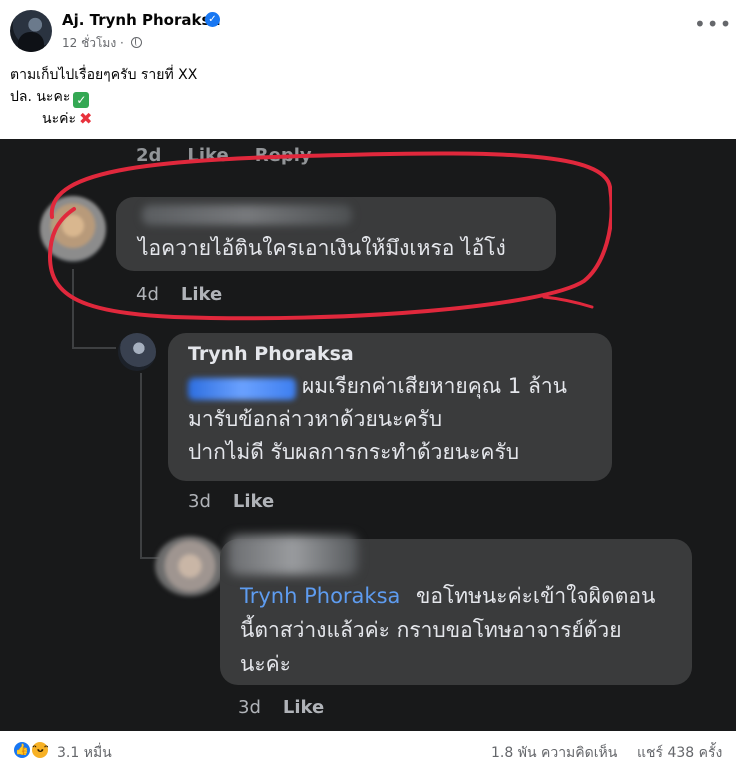 The height and width of the screenshot is (768, 736). Describe the element at coordinates (141, 20) in the screenshot. I see `author-name: Aj. Trynh Phoraksa` at that location.